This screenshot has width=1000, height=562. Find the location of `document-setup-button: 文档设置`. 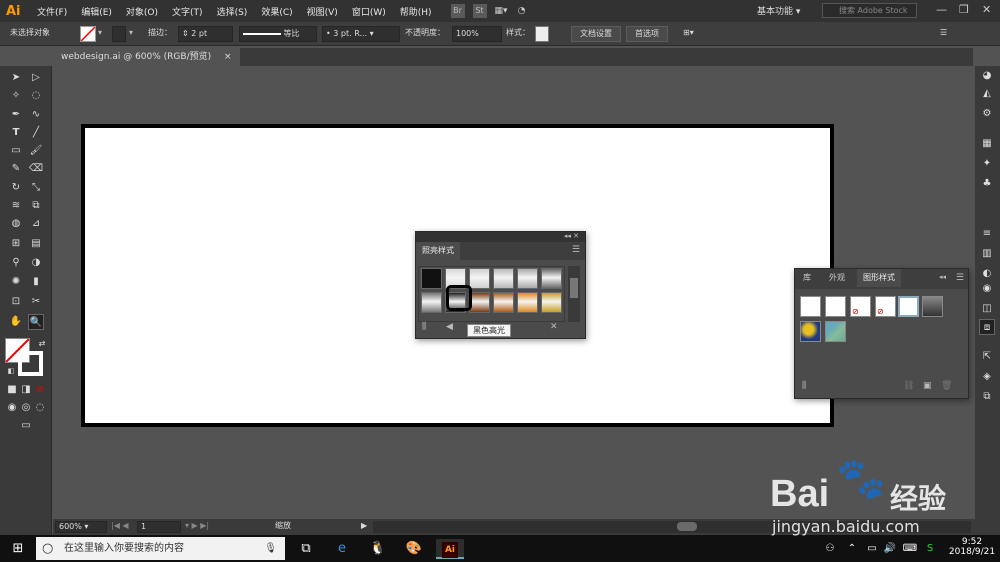

document-setup-button: 文档设置 is located at coordinates (596, 34).